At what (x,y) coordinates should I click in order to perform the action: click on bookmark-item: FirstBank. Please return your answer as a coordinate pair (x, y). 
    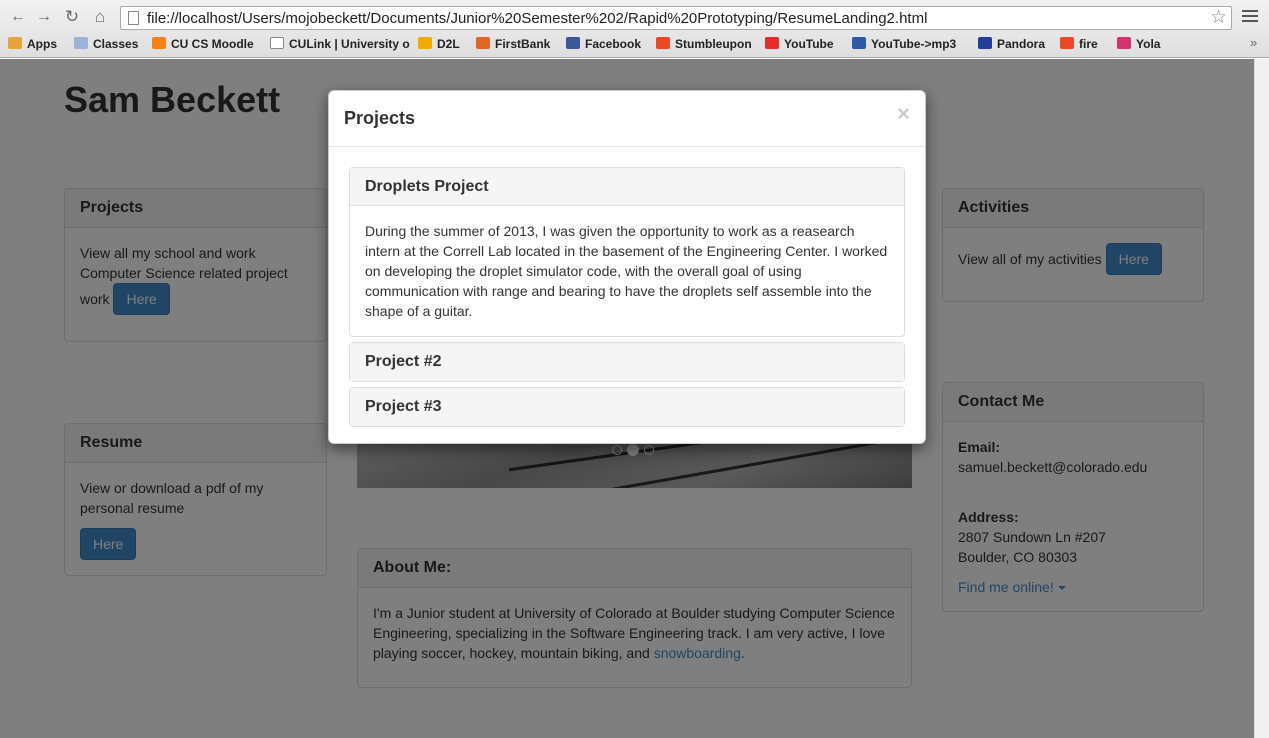
    Looking at the image, I should click on (513, 44).